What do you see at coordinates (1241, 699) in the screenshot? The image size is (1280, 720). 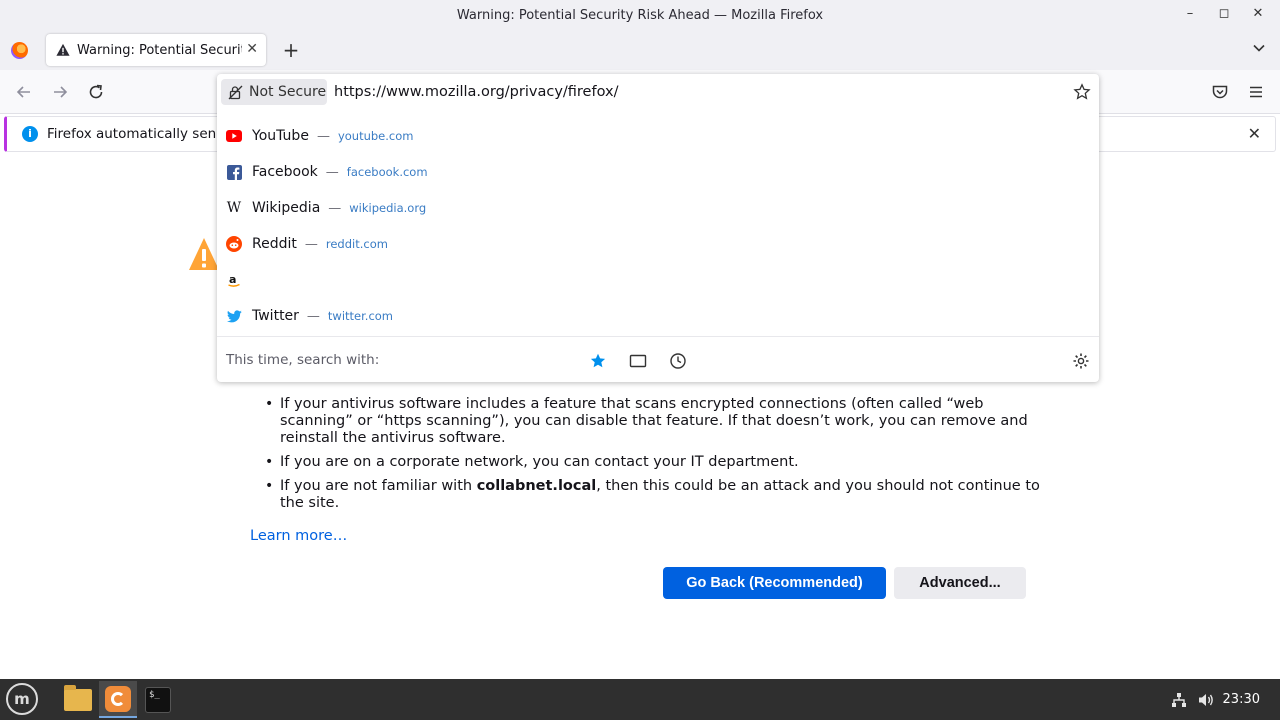 I see `clock: 23:30` at bounding box center [1241, 699].